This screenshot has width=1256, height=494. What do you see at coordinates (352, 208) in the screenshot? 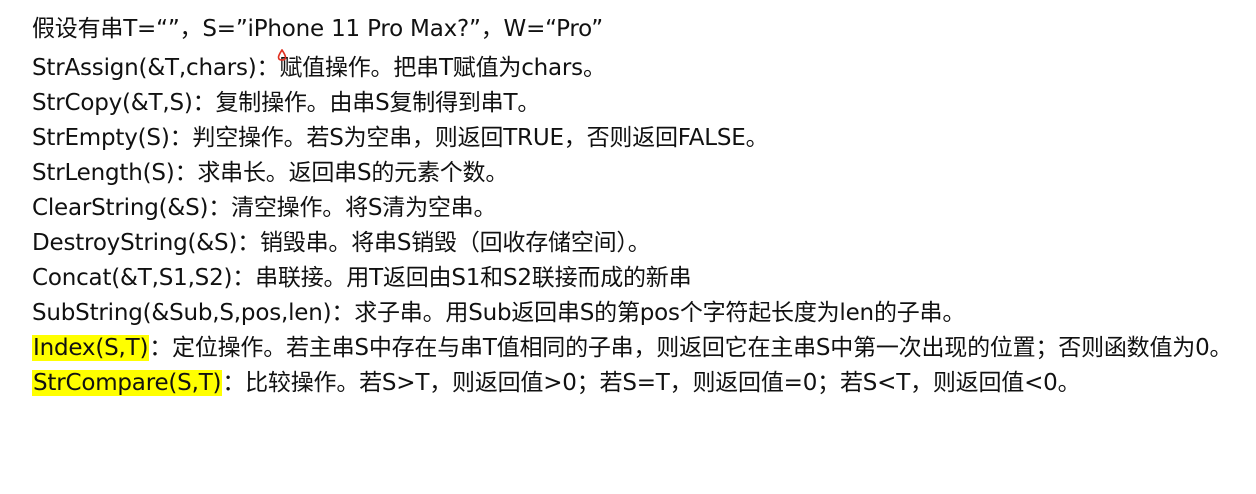
I see `func-desc: ：清空操作。将S清为空串。` at bounding box center [352, 208].